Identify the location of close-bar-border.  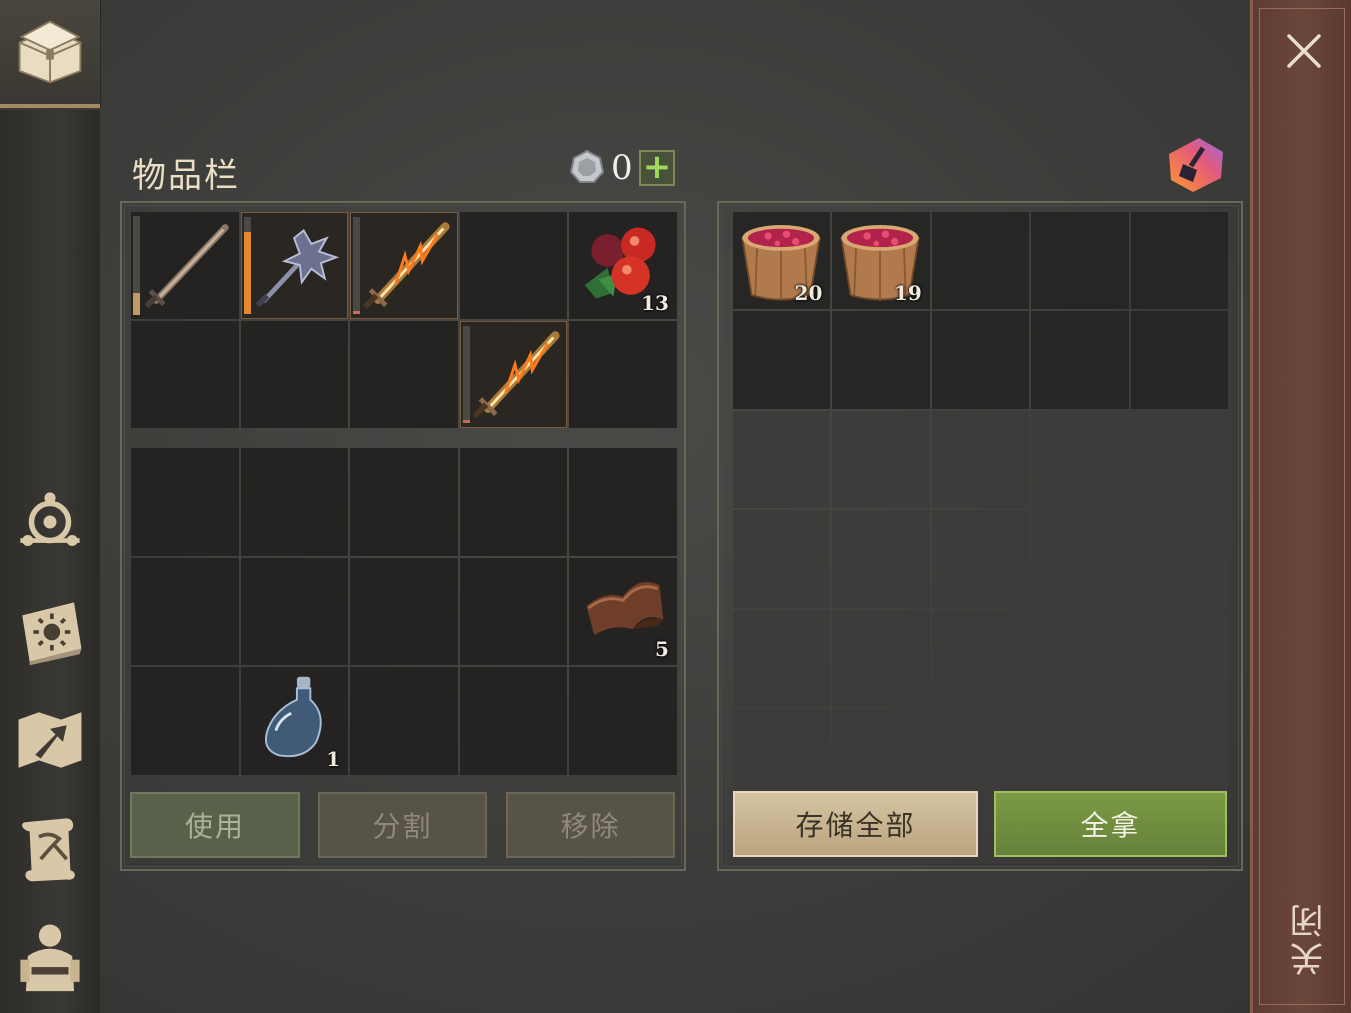
(1302, 506).